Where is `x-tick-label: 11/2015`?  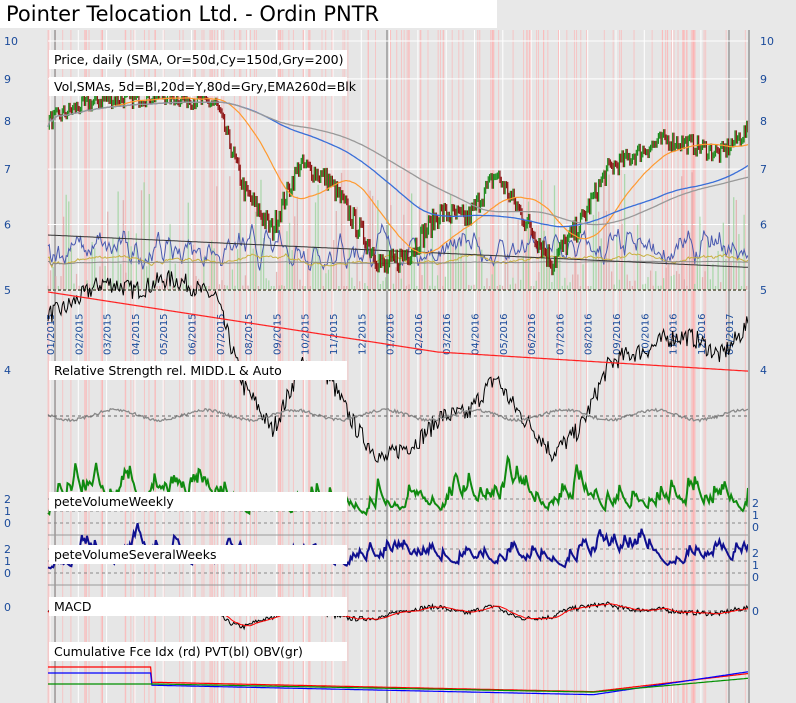 x-tick-label: 11/2015 is located at coordinates (334, 334).